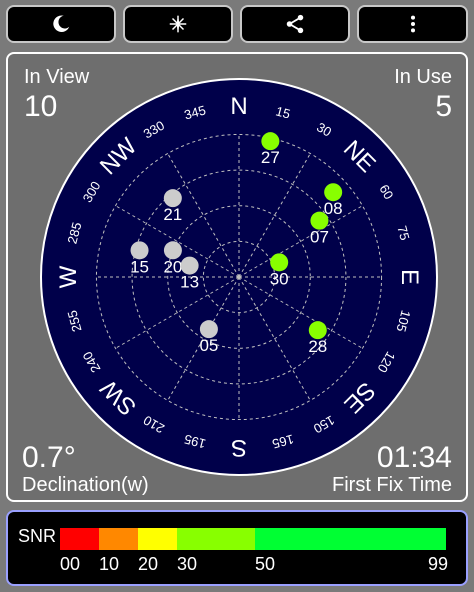 The width and height of the screenshot is (474, 592). Describe the element at coordinates (443, 106) in the screenshot. I see `in-use-value: 5` at that location.